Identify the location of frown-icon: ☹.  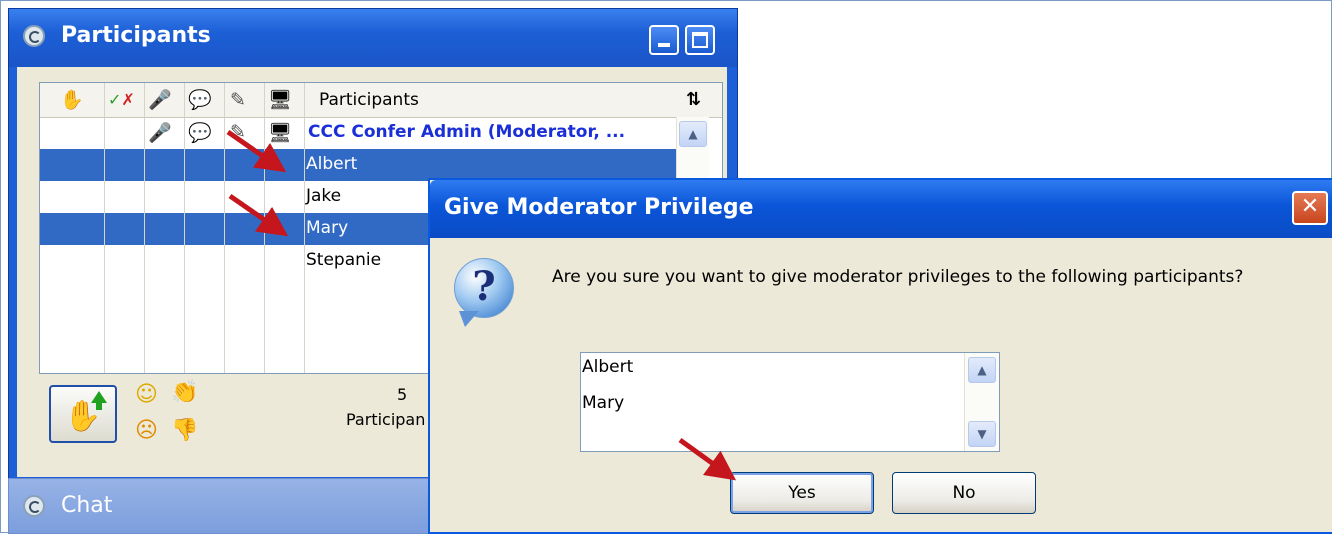
(146, 431).